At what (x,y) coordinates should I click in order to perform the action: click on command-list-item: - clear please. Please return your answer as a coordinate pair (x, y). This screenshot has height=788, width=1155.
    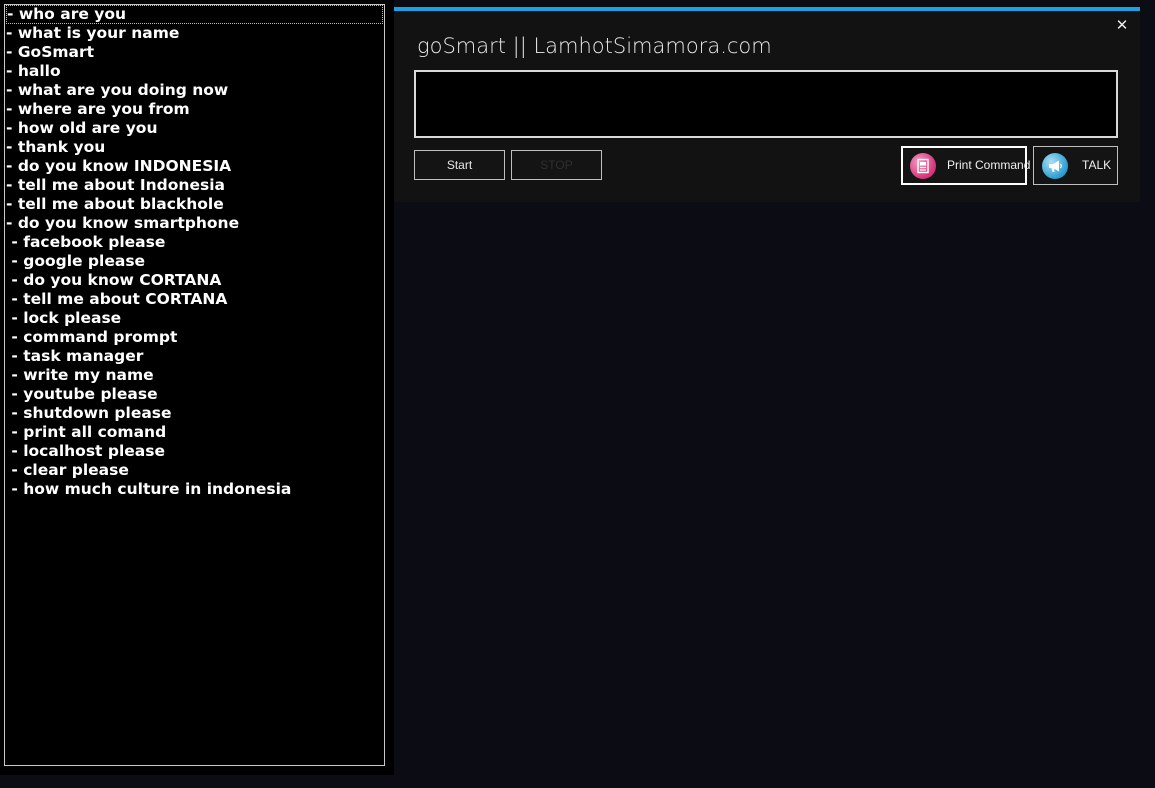
    Looking at the image, I should click on (194, 470).